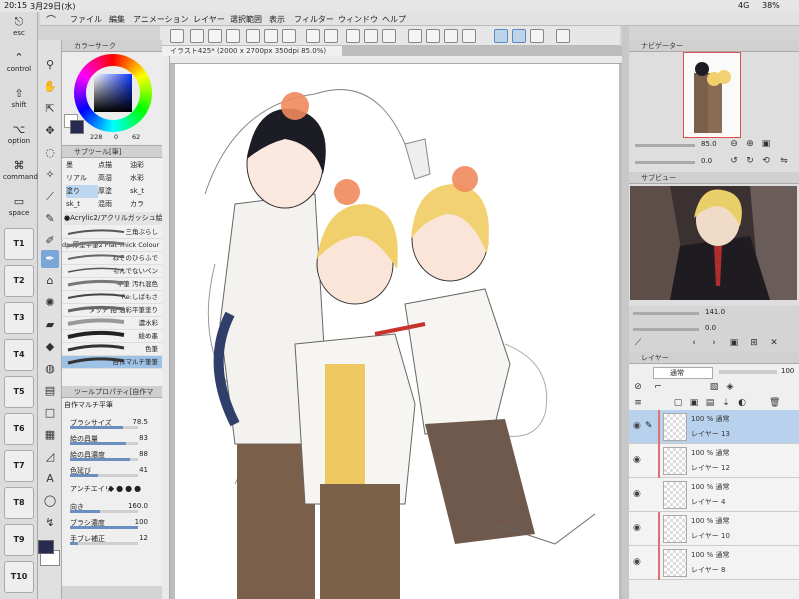 Image resolution: width=799 pixels, height=599 pixels. I want to click on lock-icon: ⊘, so click(638, 387).